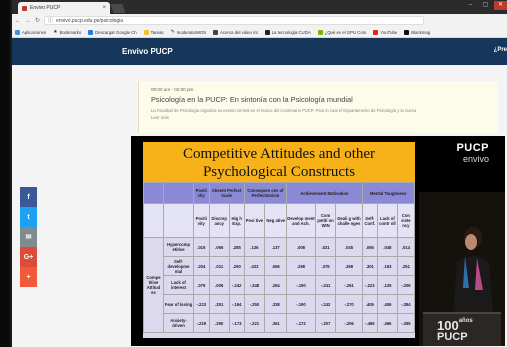  I want to click on table-cell: .301, so click(370, 266).